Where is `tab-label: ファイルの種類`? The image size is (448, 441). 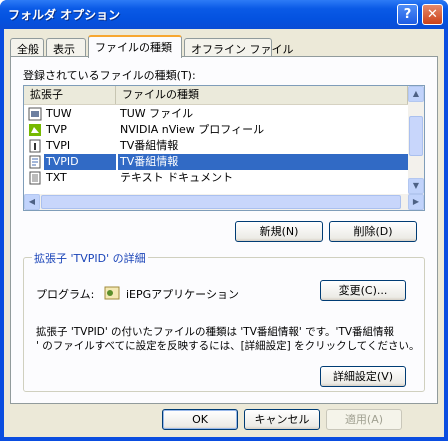 tab-label: ファイルの種類 is located at coordinates (133, 47).